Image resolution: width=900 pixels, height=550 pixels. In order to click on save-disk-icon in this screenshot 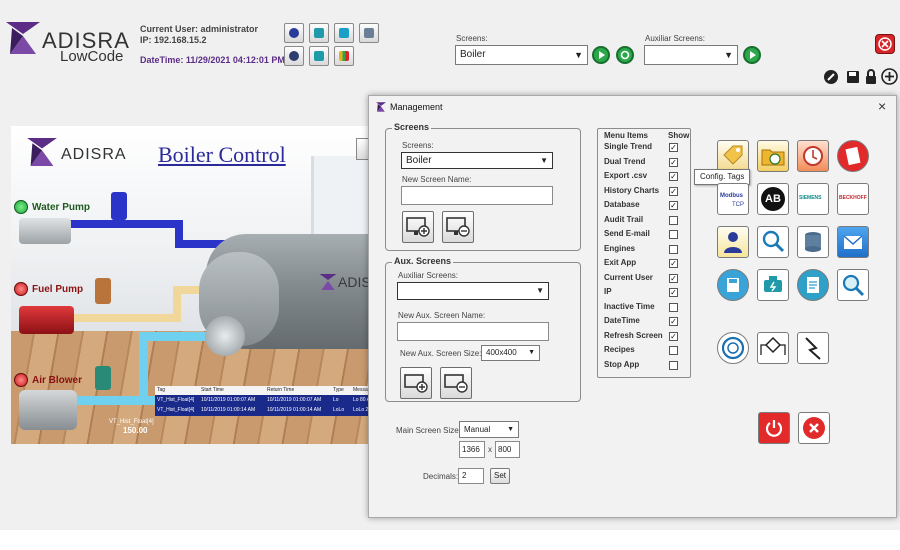, I will do `click(853, 77)`.